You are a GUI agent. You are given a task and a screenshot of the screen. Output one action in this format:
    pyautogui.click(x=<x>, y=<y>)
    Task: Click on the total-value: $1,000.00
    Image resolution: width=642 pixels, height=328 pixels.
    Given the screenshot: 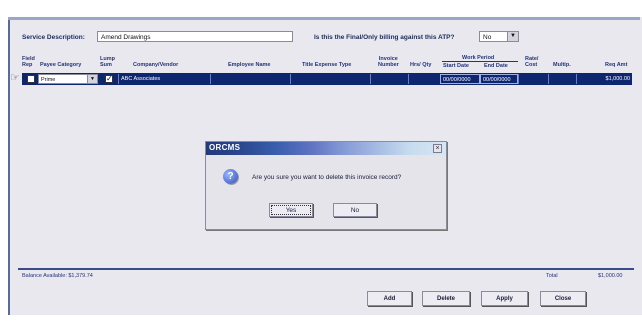 What is the action you would take?
    pyautogui.click(x=610, y=276)
    